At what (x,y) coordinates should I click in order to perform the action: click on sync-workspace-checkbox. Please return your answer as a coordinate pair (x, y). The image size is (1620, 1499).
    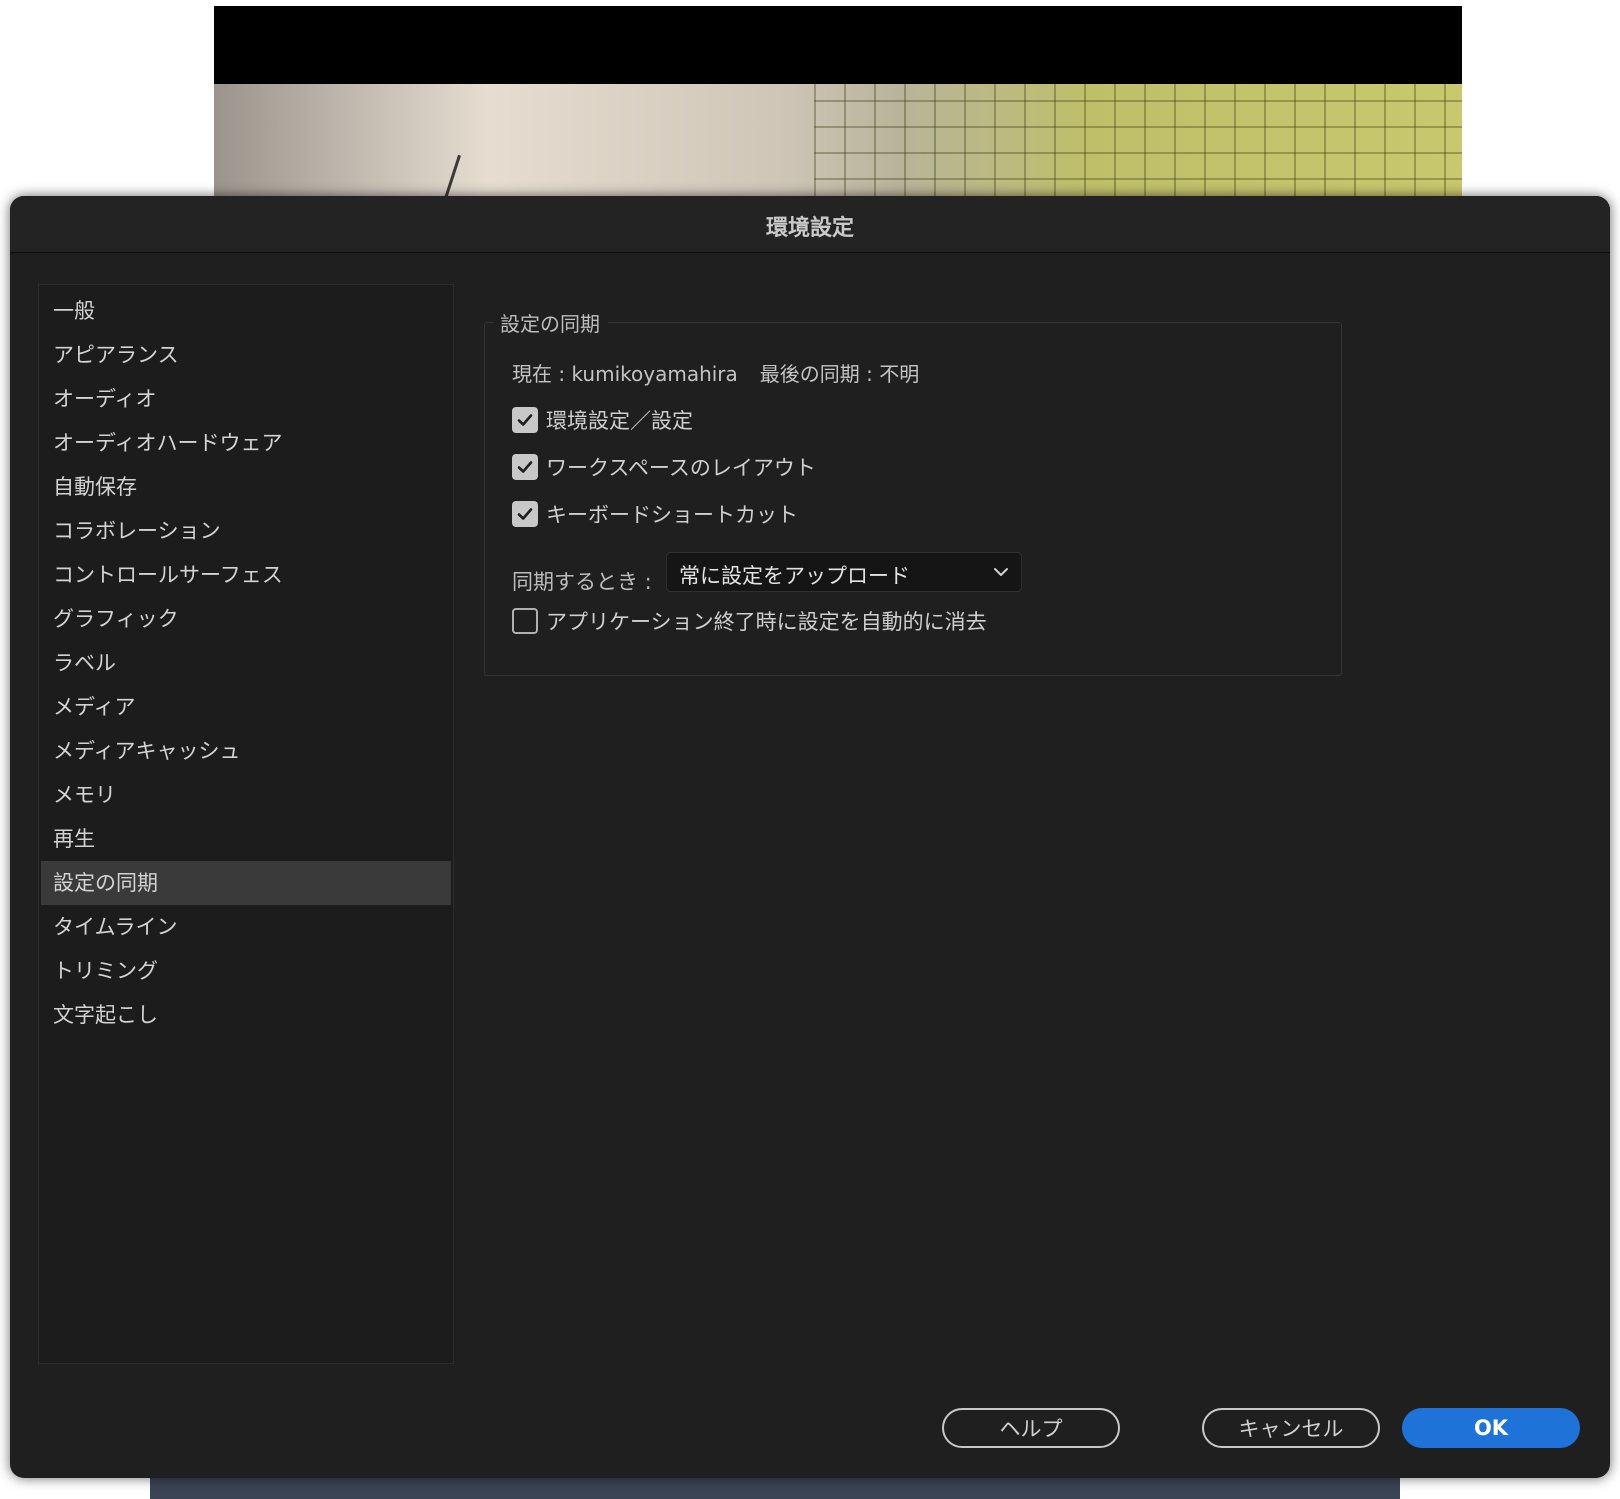
    Looking at the image, I should click on (525, 467).